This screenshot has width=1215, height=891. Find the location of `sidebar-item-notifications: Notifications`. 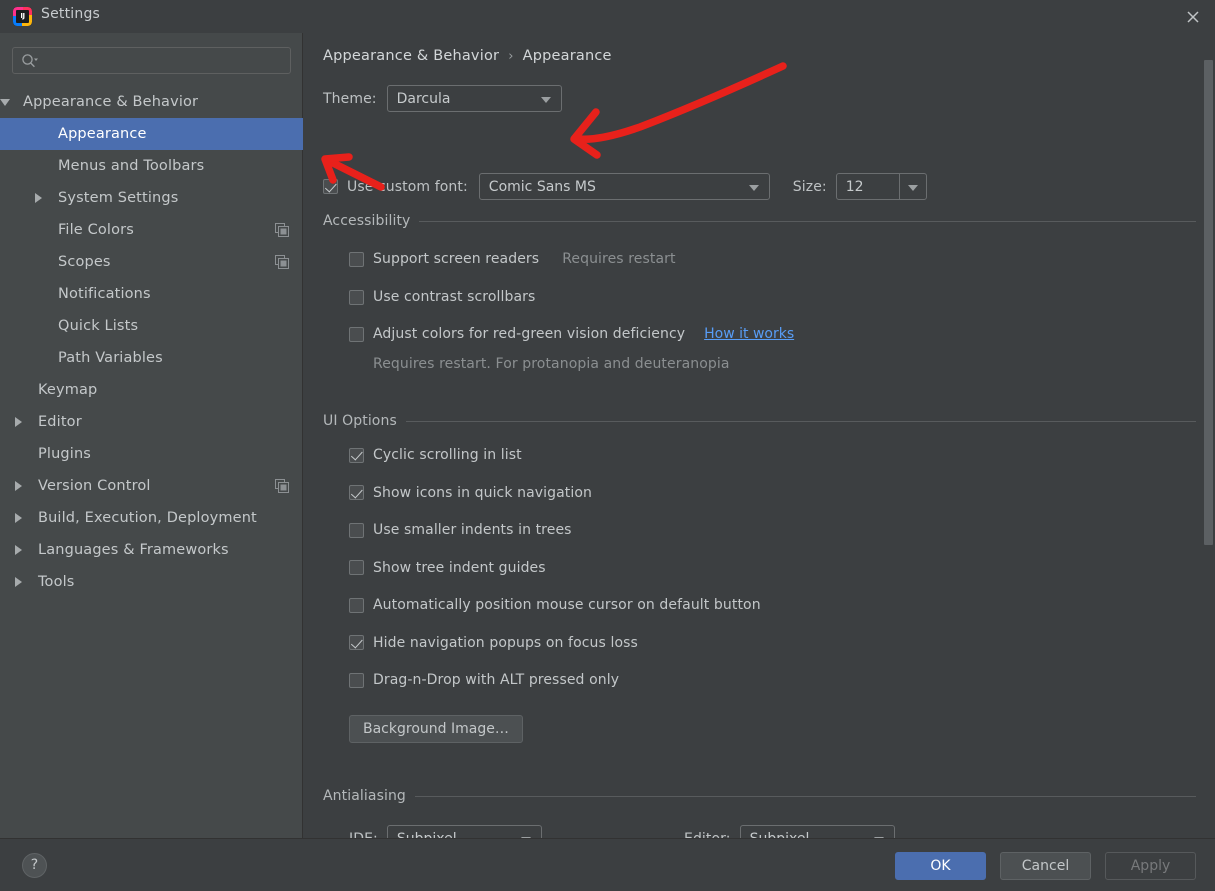

sidebar-item-notifications: Notifications is located at coordinates (151, 294).